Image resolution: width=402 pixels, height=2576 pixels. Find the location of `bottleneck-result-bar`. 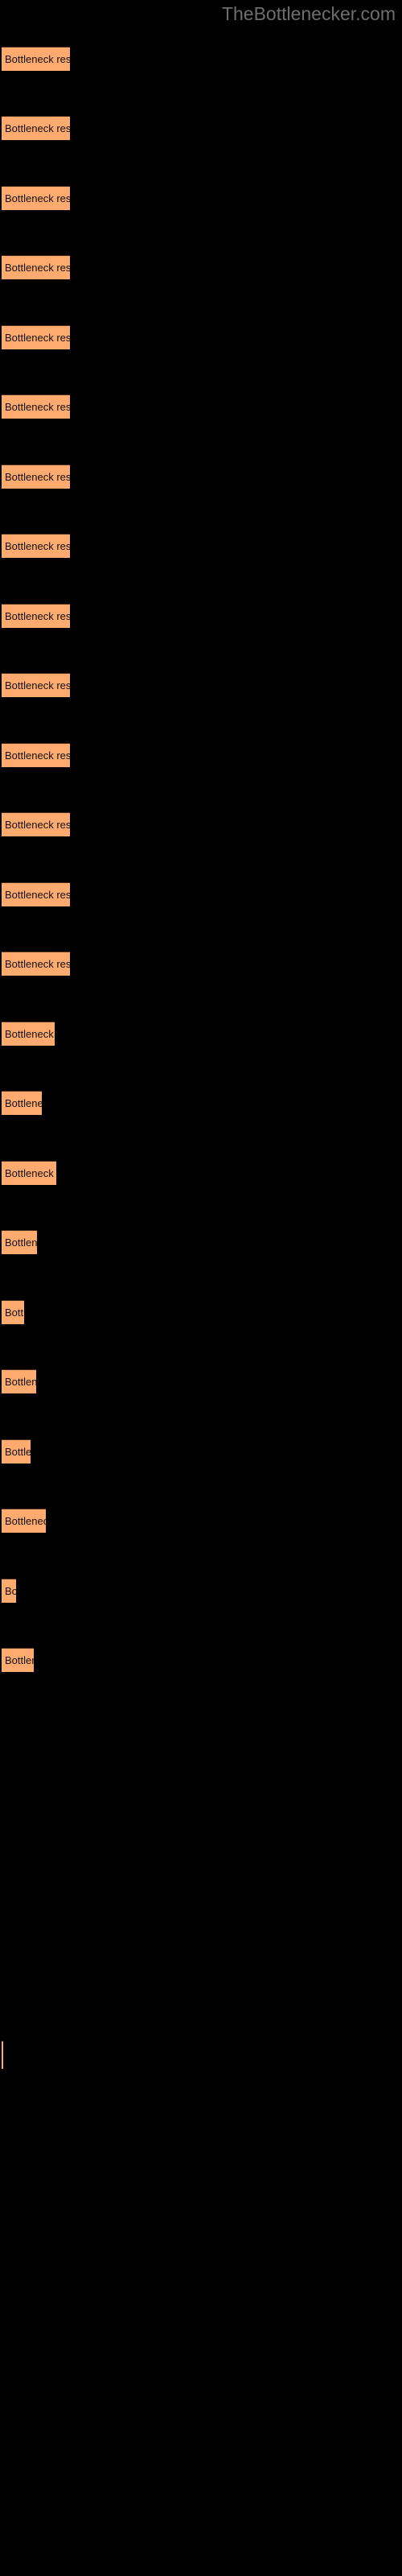

bottleneck-result-bar is located at coordinates (2, 2055).